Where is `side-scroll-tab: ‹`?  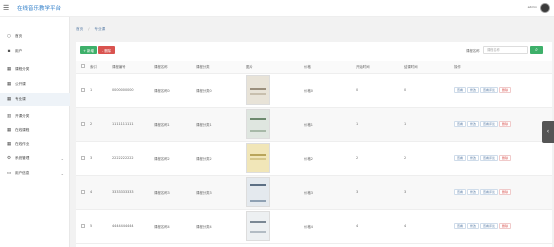 side-scroll-tab: ‹ is located at coordinates (548, 132).